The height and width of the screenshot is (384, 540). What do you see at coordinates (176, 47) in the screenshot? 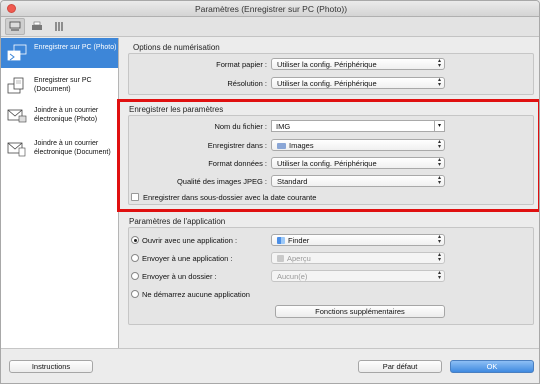
I see `scan-options-title: Options de numérisation` at bounding box center [176, 47].